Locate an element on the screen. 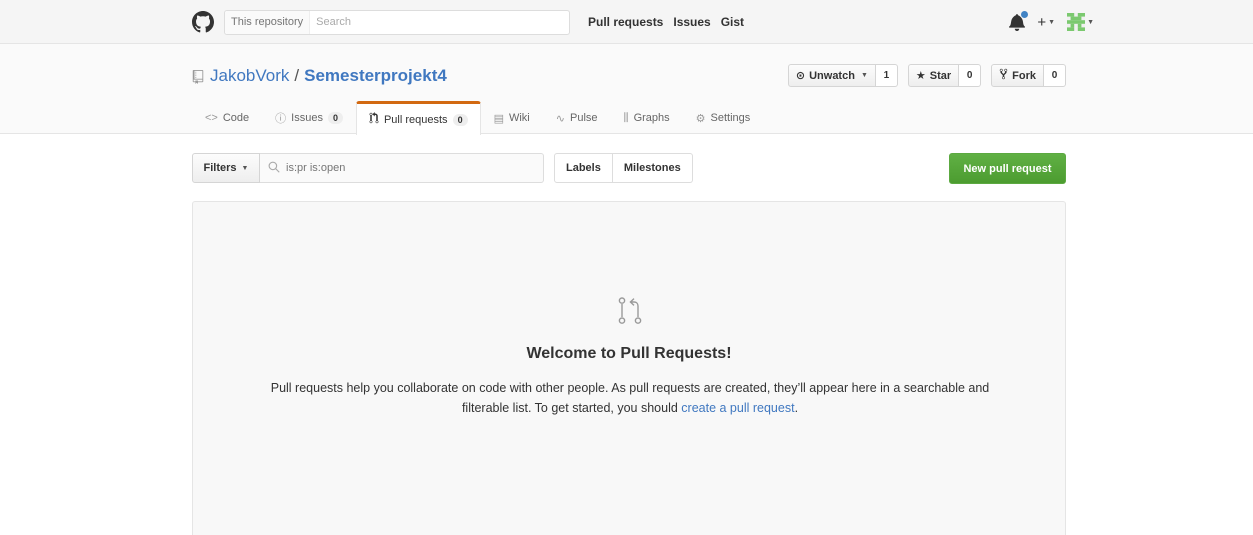 The image size is (1253, 535). tab-pulse: ∿ Pulse is located at coordinates (577, 117).